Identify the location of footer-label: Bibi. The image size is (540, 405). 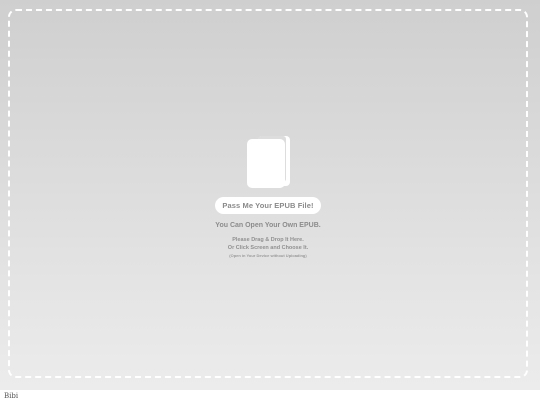
(11, 396).